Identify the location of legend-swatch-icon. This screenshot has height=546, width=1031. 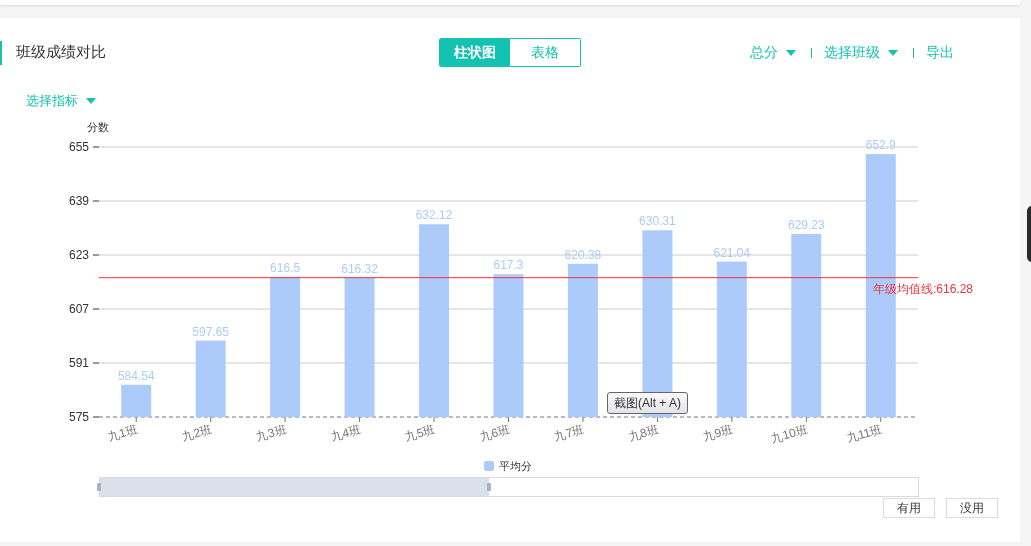
(489, 466).